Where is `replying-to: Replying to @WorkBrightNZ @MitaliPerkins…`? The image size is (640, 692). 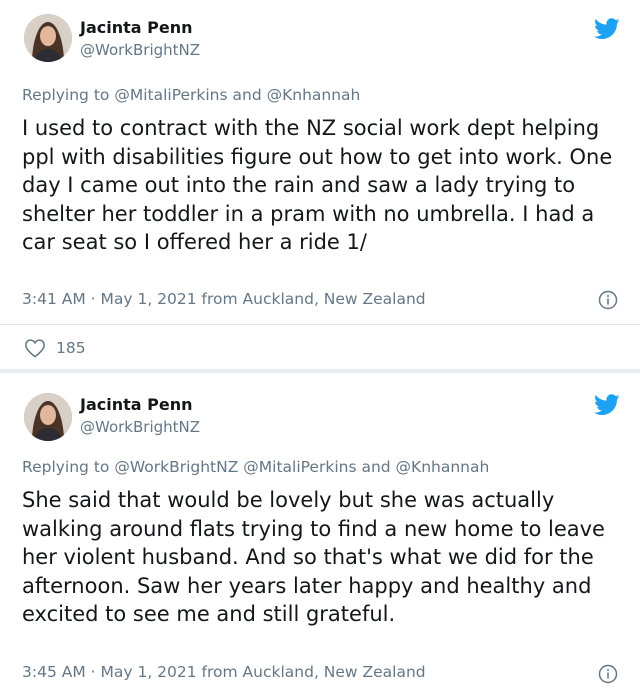
replying-to: Replying to @WorkBrightNZ @MitaliPerkins… is located at coordinates (255, 467).